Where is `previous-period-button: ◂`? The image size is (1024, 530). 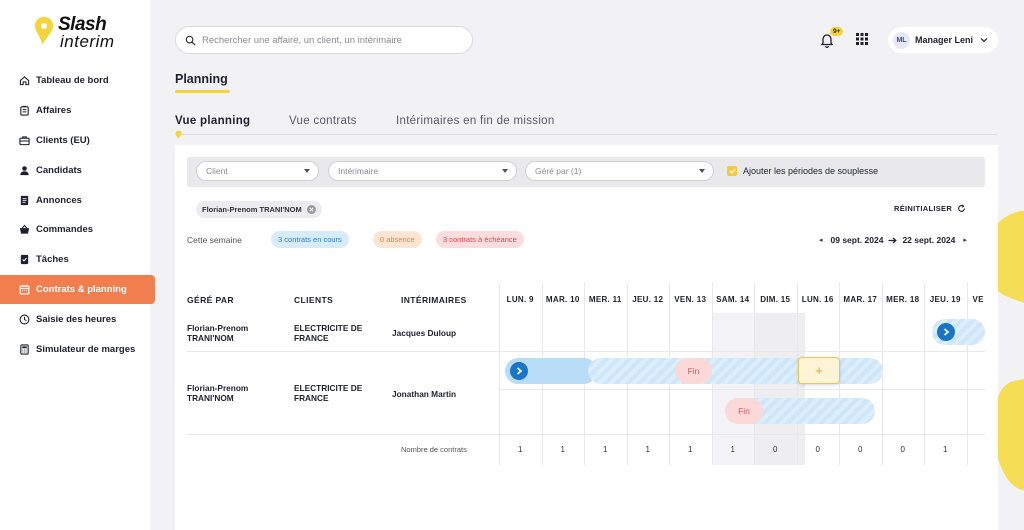 previous-period-button: ◂ is located at coordinates (821, 240).